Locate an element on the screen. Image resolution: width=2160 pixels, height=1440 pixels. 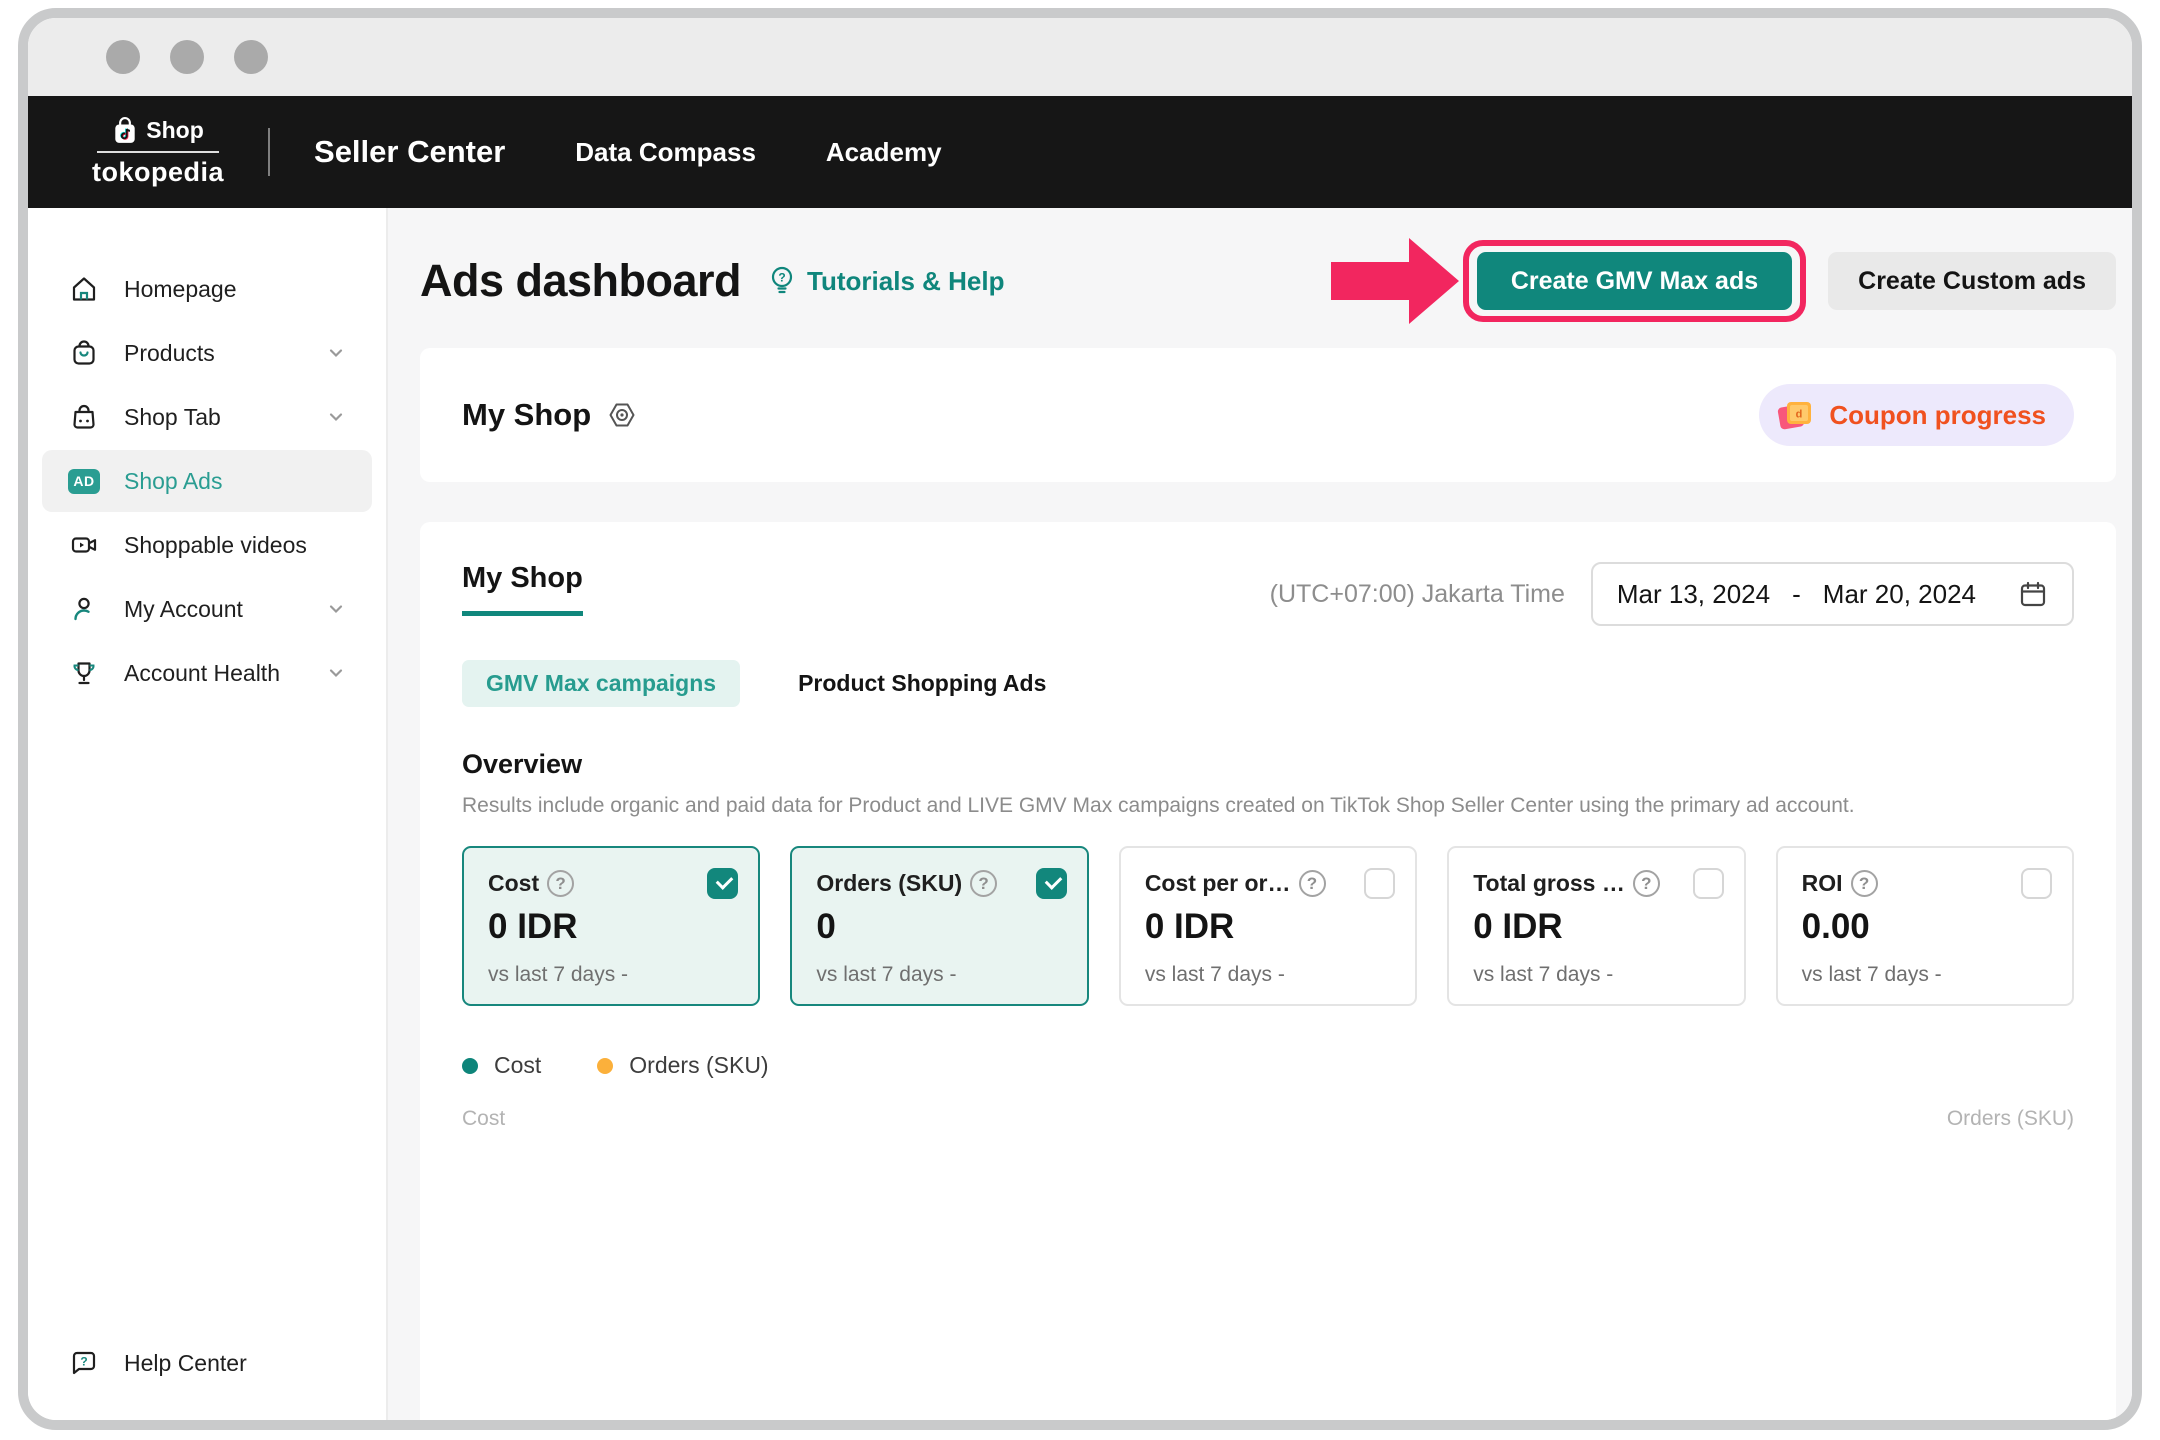
create-gmv-button-wrap: Create GMV Max ads is located at coordinates (1634, 281).